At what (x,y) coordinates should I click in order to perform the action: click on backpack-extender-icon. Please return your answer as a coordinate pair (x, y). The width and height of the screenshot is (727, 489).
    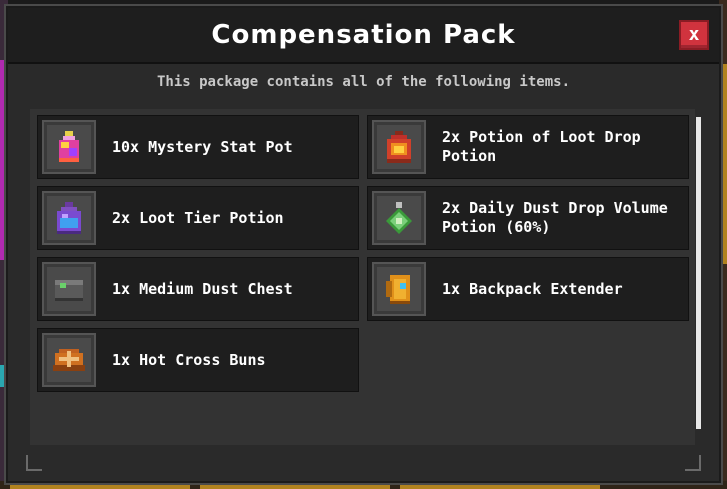
    Looking at the image, I should click on (398, 289).